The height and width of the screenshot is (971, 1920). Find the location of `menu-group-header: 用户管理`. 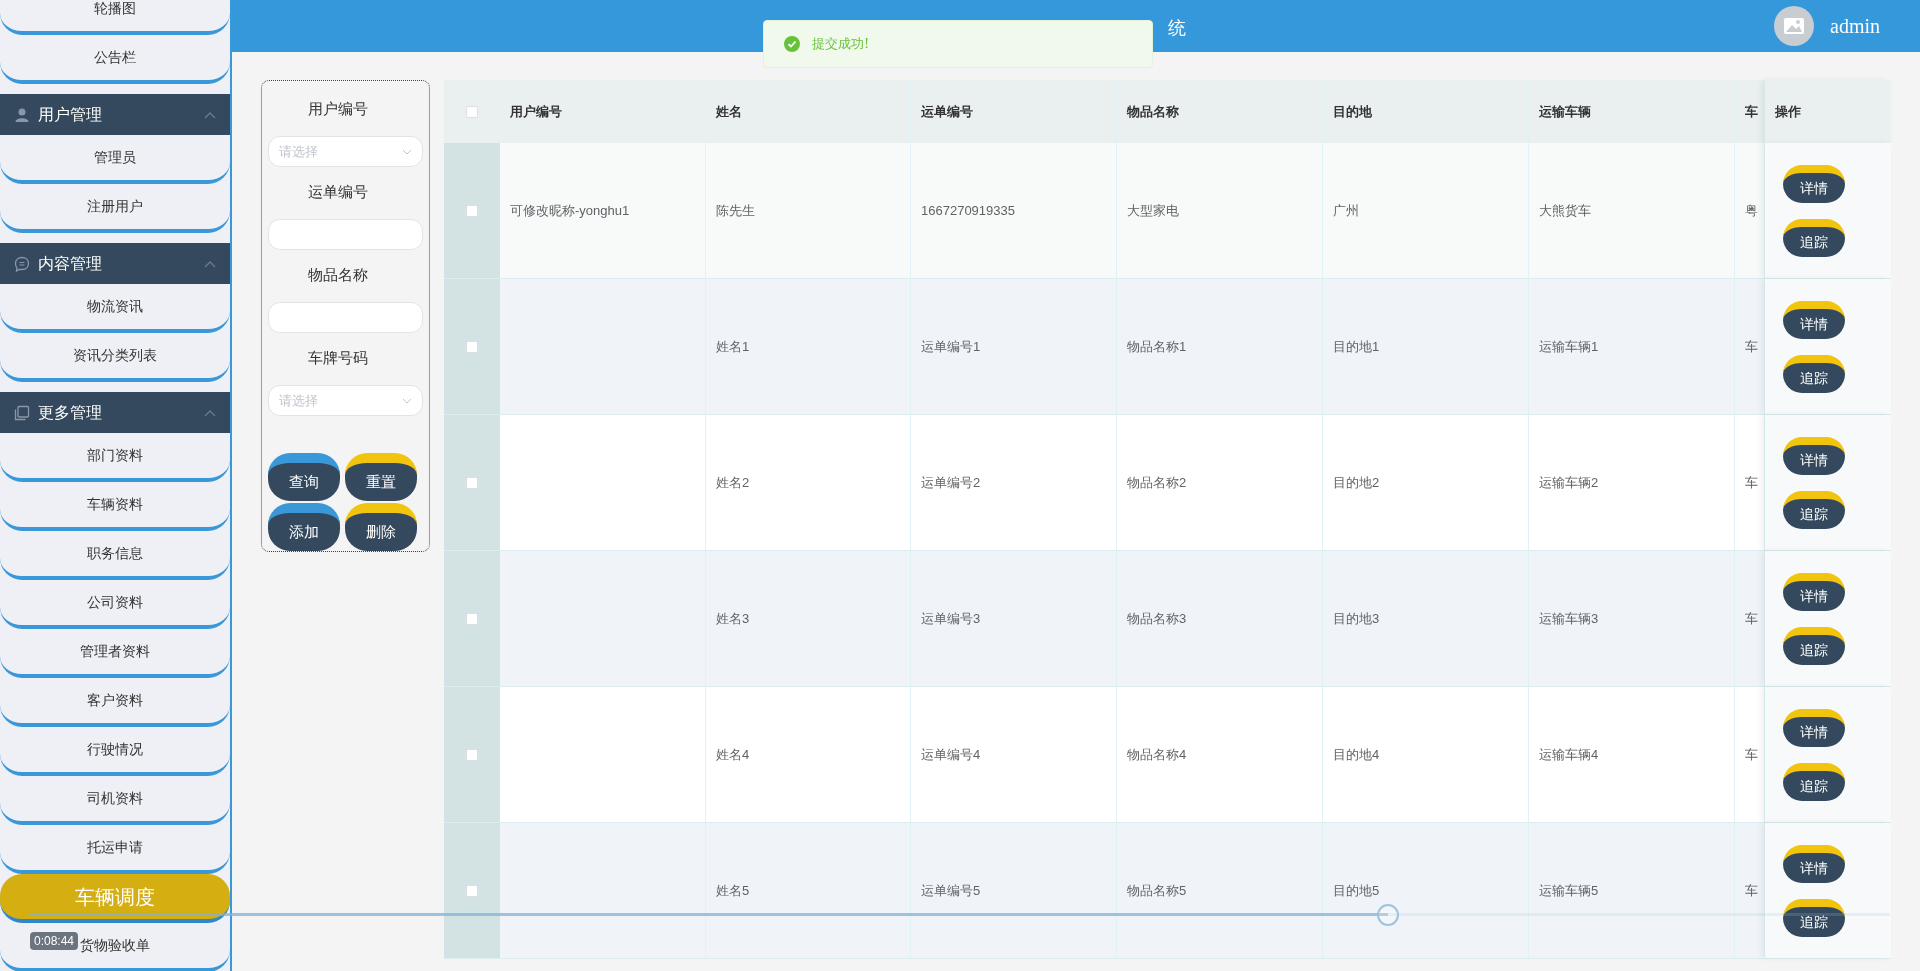

menu-group-header: 用户管理 is located at coordinates (115, 114).